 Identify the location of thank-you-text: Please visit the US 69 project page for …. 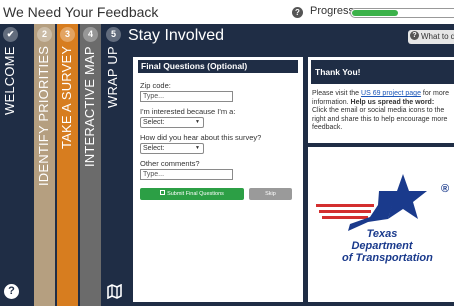
(381, 111).